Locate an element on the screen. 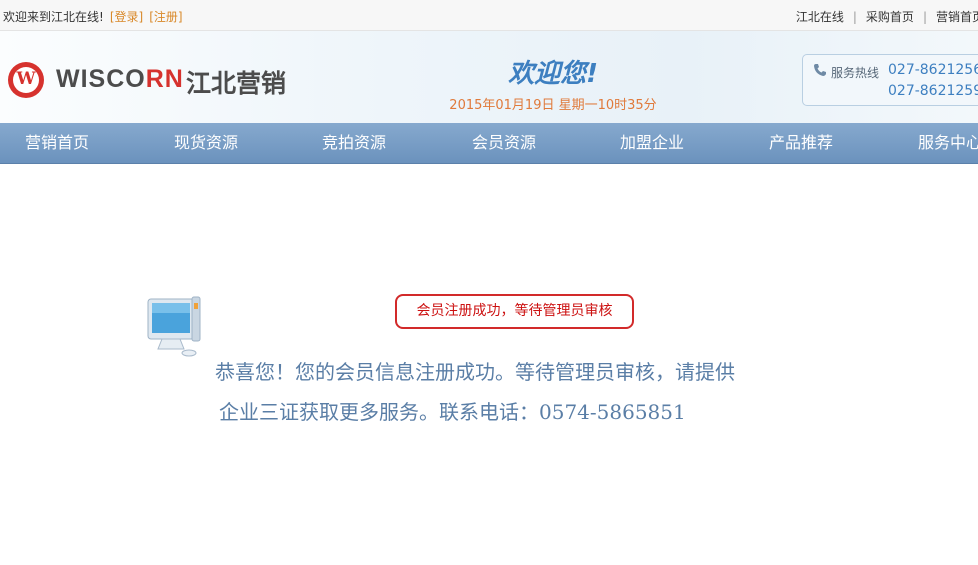  message-line-2: 企业三证获取更多服务。联系电话：0574-5865851 is located at coordinates (452, 412).